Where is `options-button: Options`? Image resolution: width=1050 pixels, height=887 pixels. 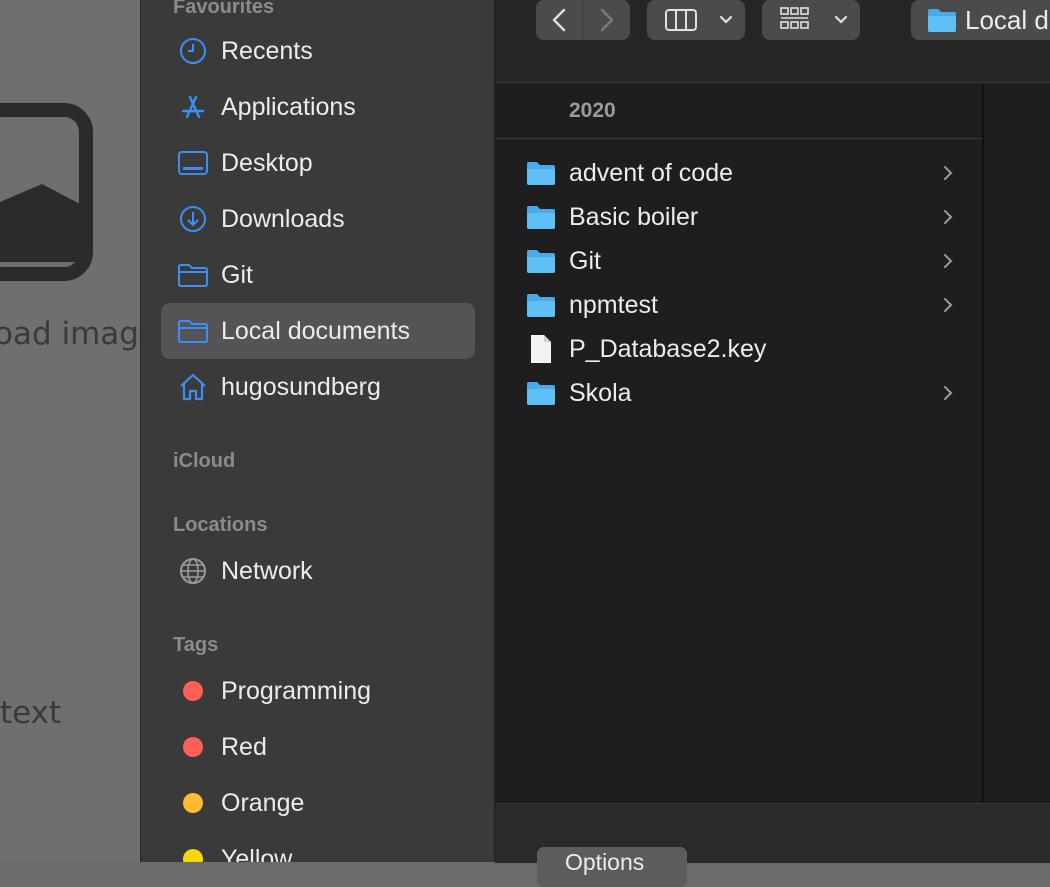
options-button: Options is located at coordinates (612, 867).